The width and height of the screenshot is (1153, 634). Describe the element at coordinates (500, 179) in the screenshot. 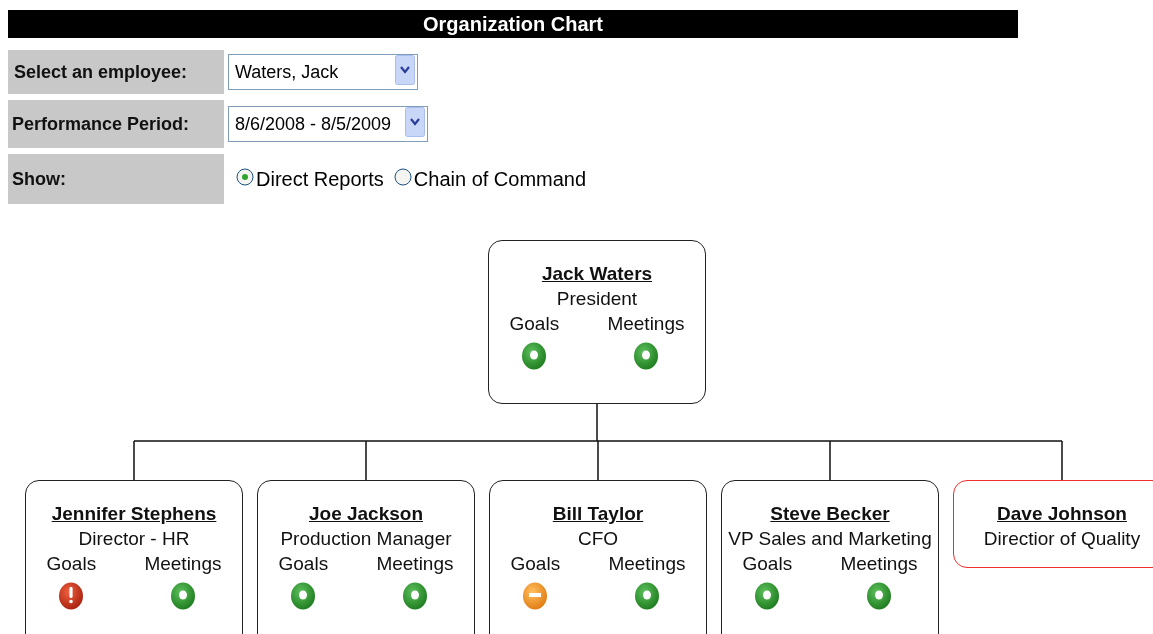

I see `radio-label: Chain of Command` at that location.